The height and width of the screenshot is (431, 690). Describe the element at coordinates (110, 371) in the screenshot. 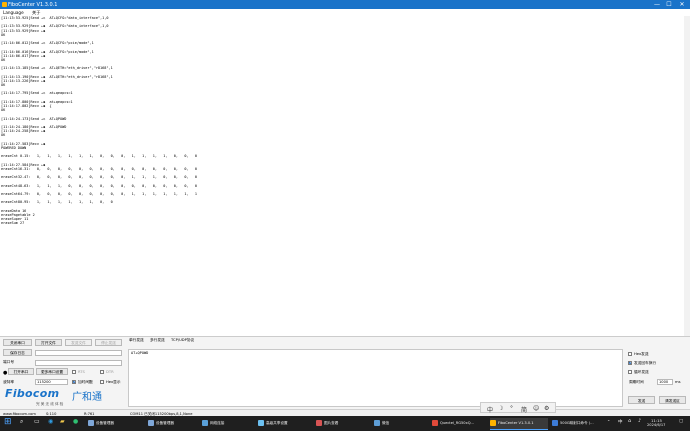

I see `dtr-label: DTR` at that location.